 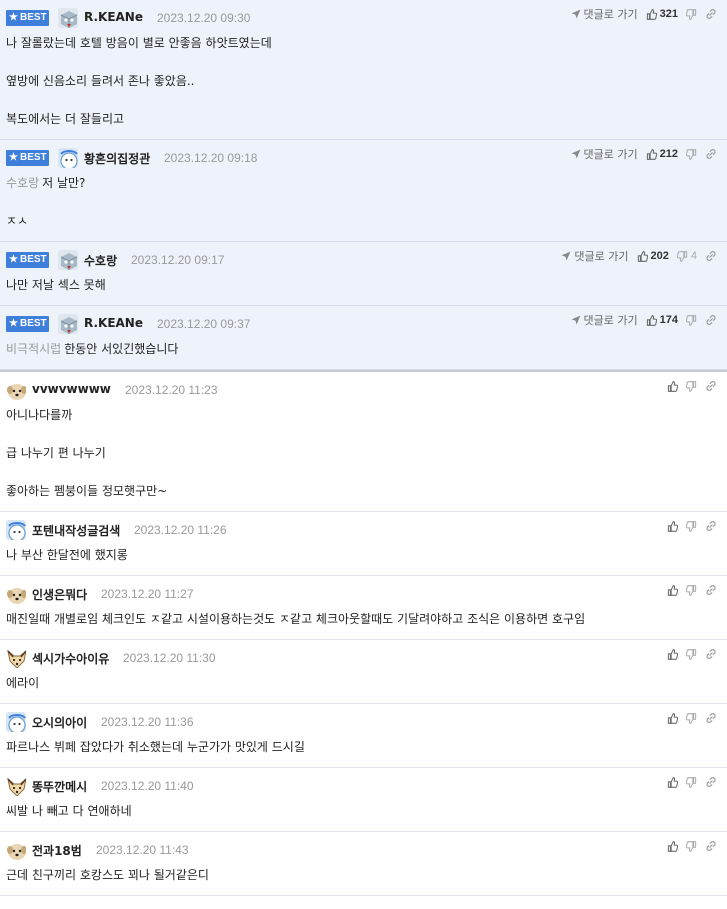 I want to click on comment-line: 근데 친구끼리 호캉스도 꾀나 될거같은디, so click(x=366, y=875).